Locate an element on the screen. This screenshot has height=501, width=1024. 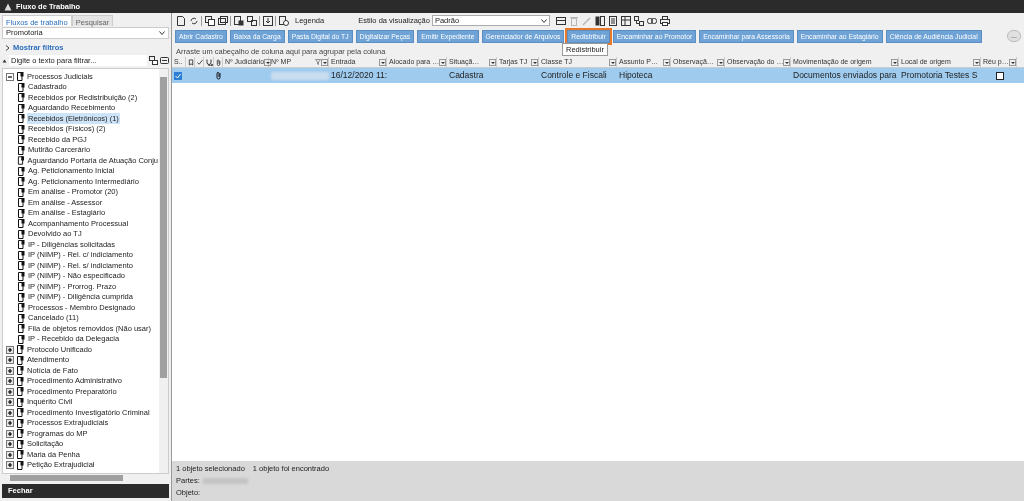
columns-icon is located at coordinates (600, 20).